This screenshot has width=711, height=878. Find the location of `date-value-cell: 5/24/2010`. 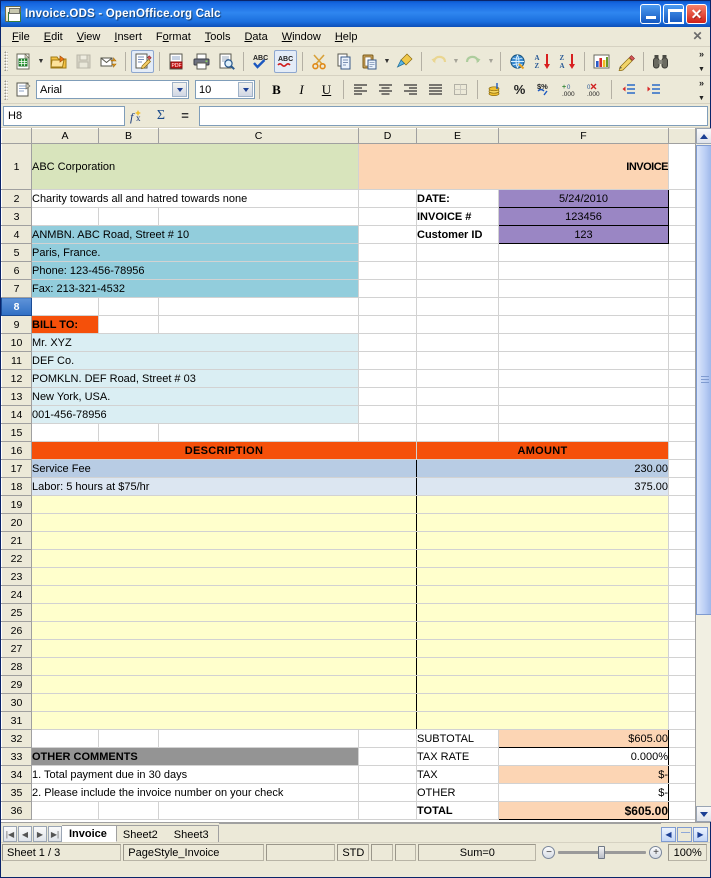

date-value-cell: 5/24/2010 is located at coordinates (583, 198).